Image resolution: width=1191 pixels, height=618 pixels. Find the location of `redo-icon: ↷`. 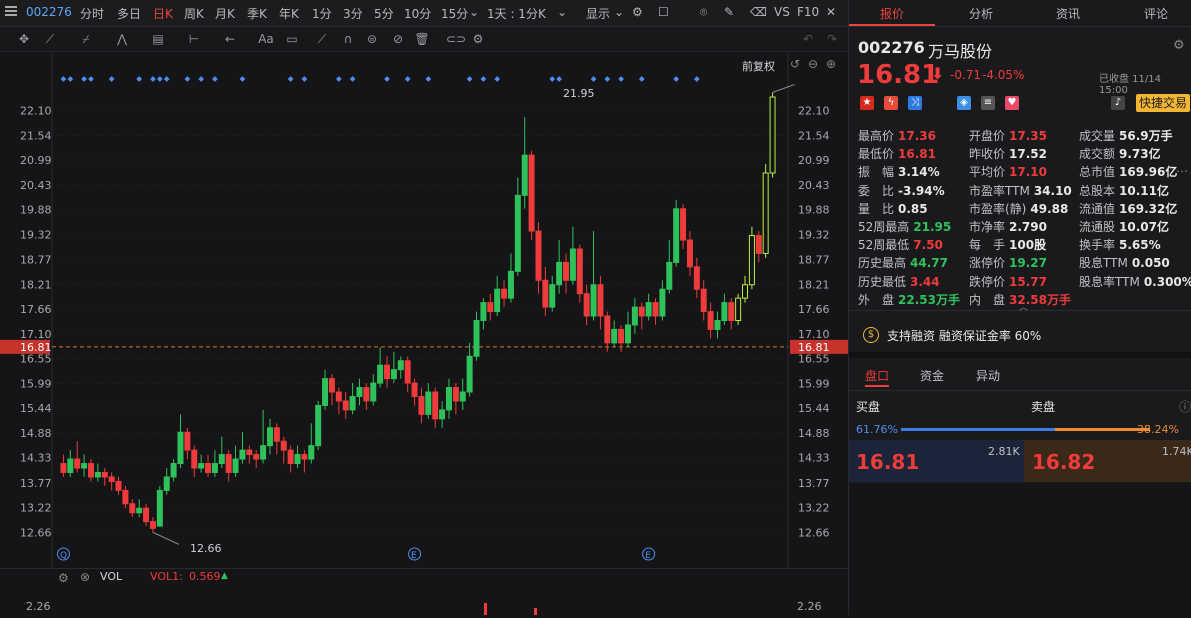

redo-icon: ↷ is located at coordinates (832, 39).